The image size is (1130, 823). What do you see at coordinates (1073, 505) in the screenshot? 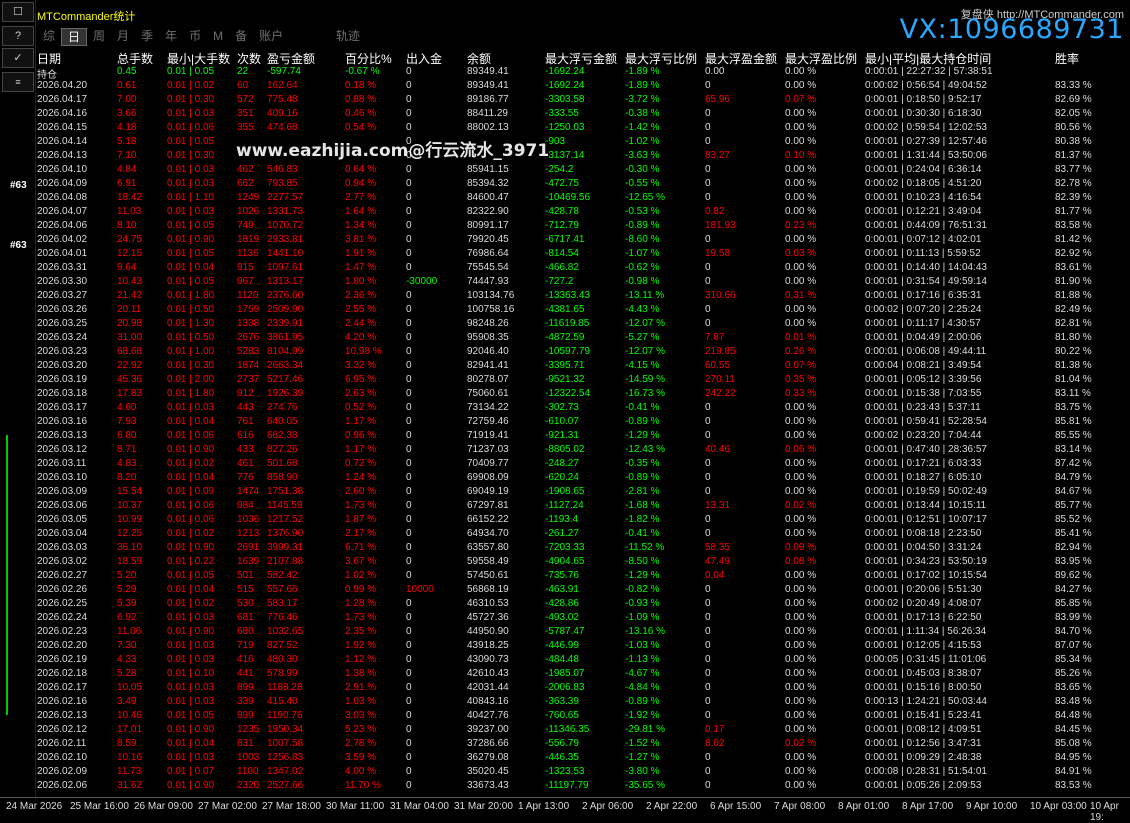
I see `cell-13: 85.77 %` at bounding box center [1073, 505].